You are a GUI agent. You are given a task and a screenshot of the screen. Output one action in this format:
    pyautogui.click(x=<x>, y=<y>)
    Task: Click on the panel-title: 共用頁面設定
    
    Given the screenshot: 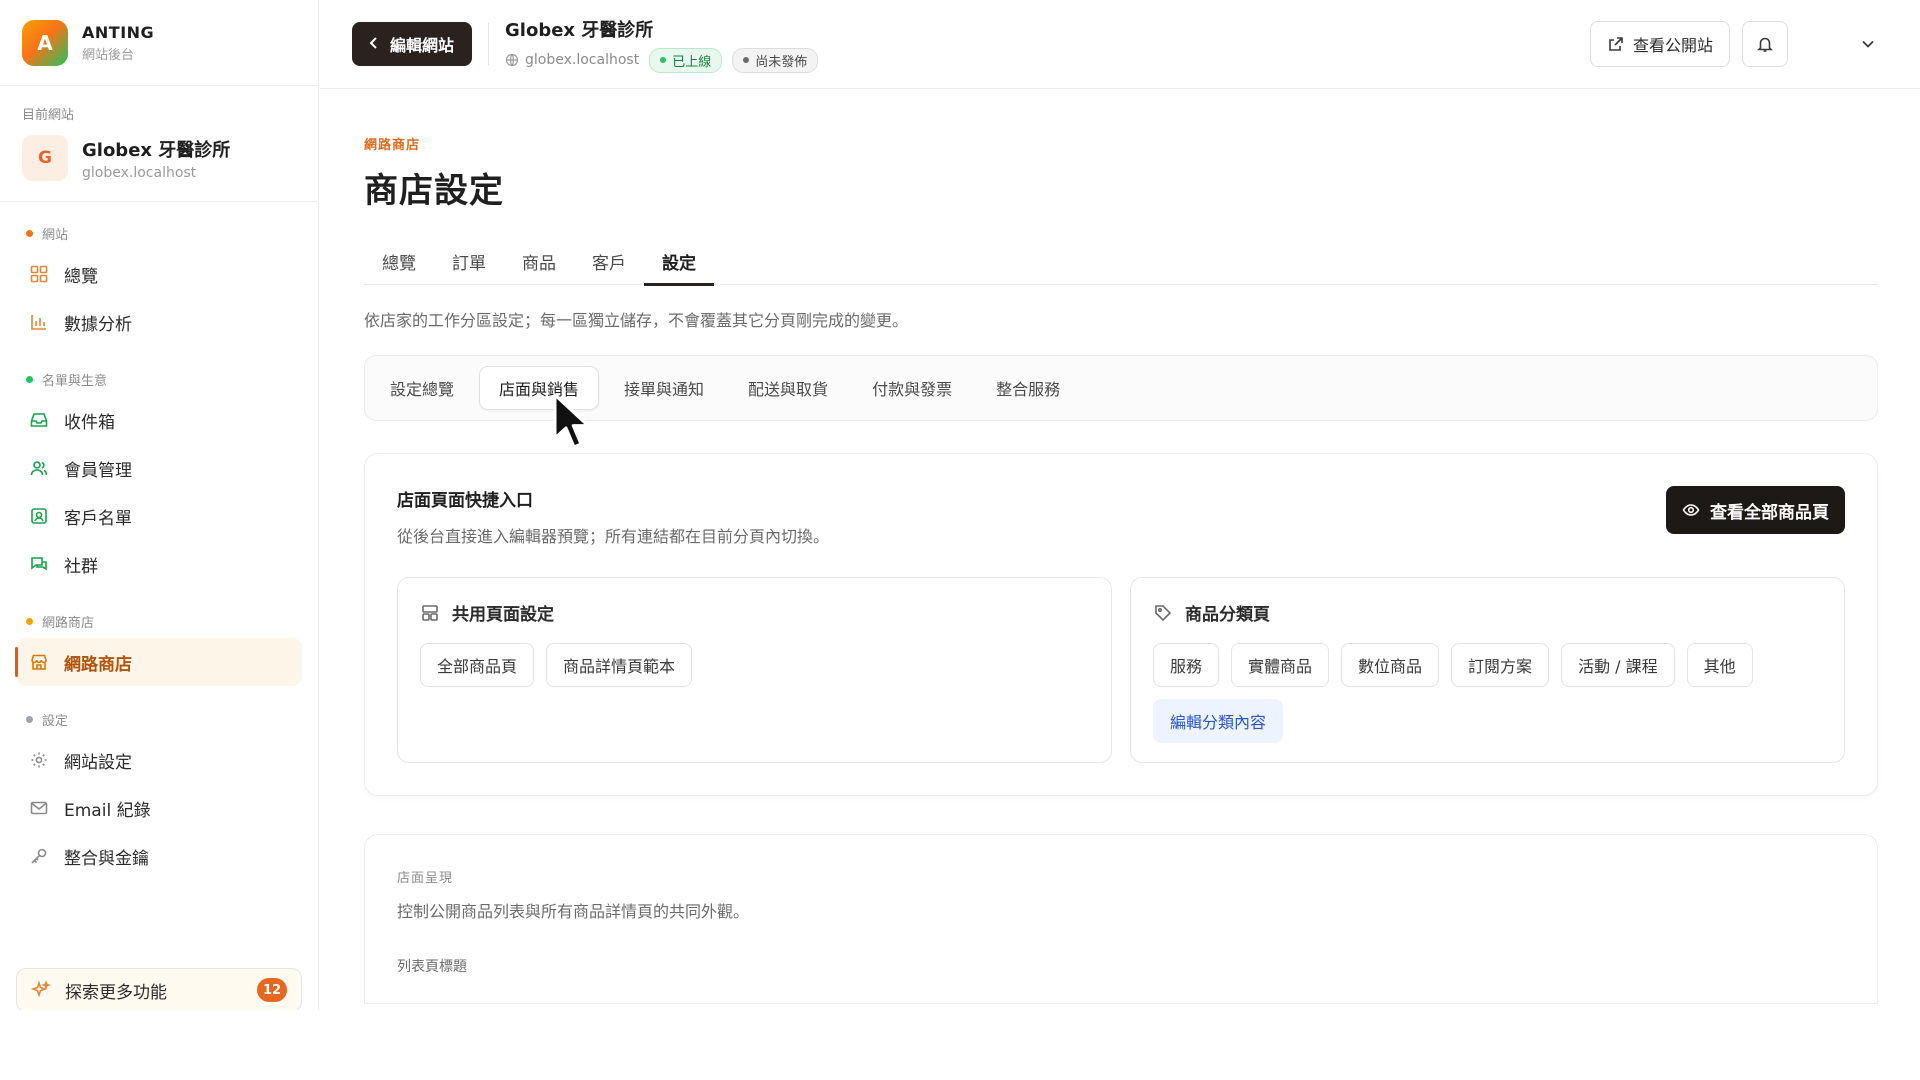 What is the action you would take?
    pyautogui.click(x=503, y=615)
    